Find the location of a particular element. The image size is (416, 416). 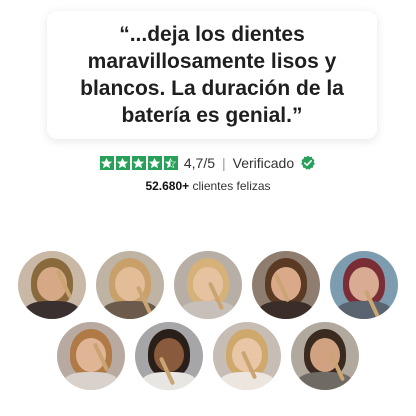

customer-count: 52.680+ is located at coordinates (167, 186).